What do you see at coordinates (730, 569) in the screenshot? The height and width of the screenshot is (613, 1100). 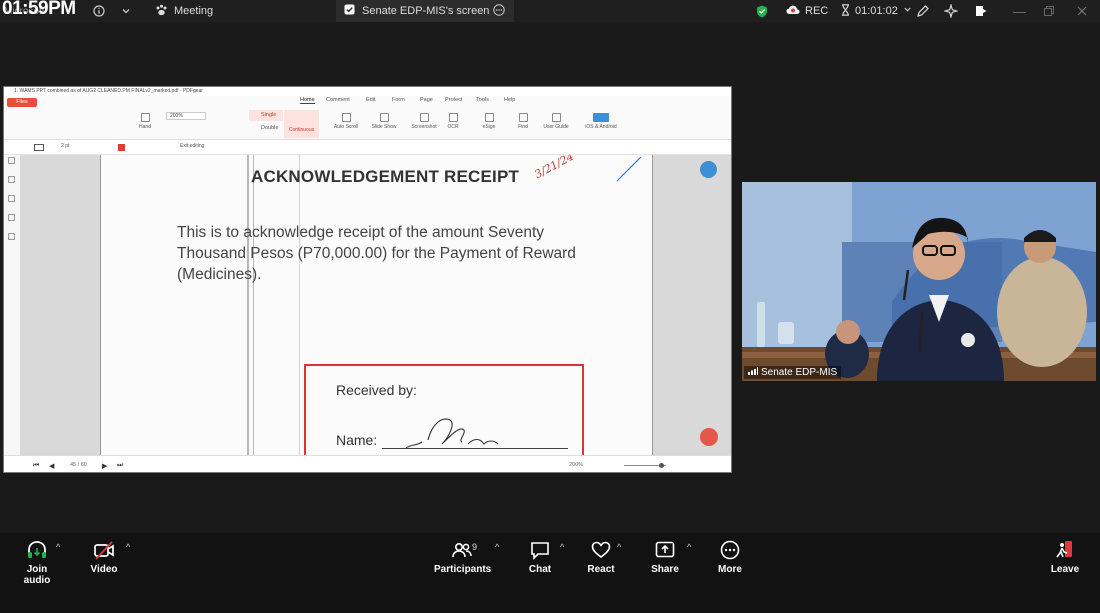 I see `more-label: More` at bounding box center [730, 569].